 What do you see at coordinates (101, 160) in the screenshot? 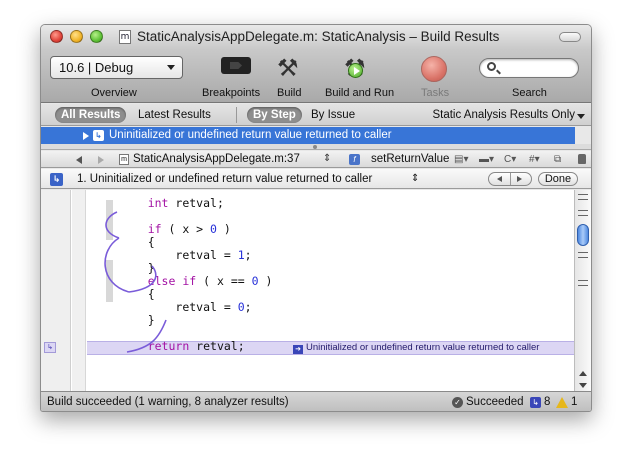
I see `forward-arrow-icon` at bounding box center [101, 160].